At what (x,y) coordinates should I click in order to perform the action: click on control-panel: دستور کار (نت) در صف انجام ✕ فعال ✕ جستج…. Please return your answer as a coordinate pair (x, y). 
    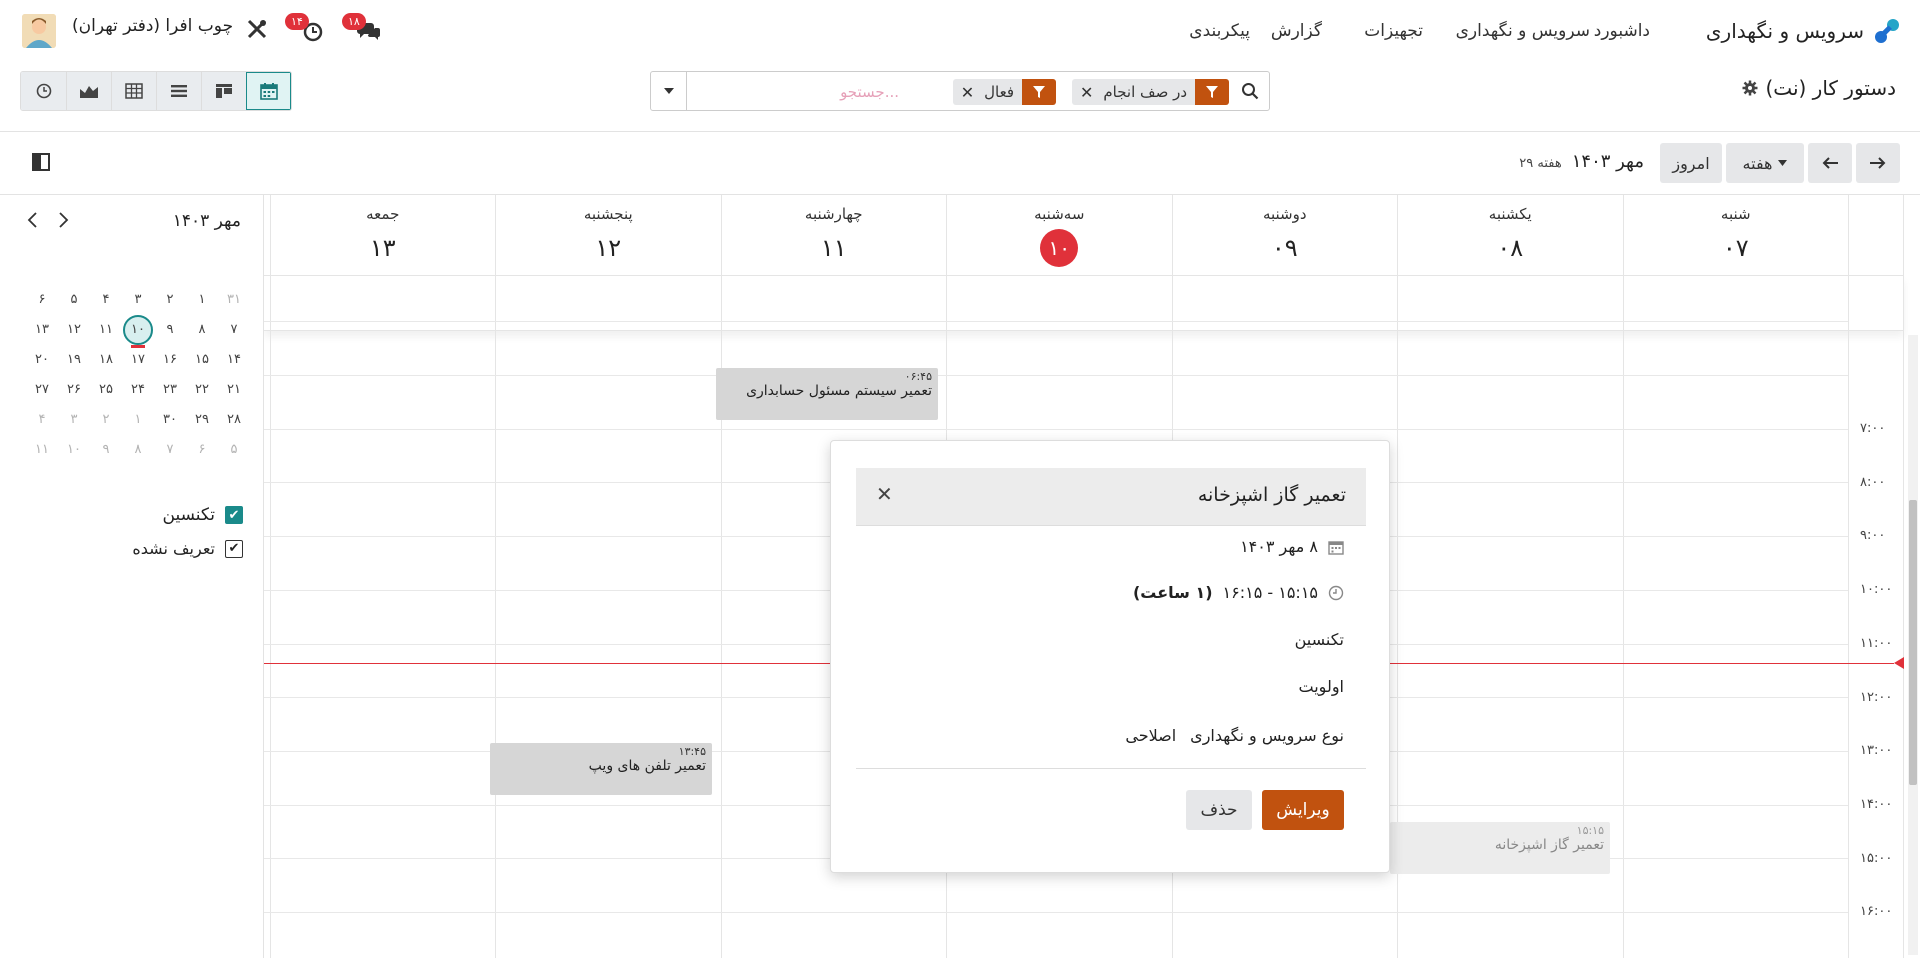
    Looking at the image, I should click on (960, 96).